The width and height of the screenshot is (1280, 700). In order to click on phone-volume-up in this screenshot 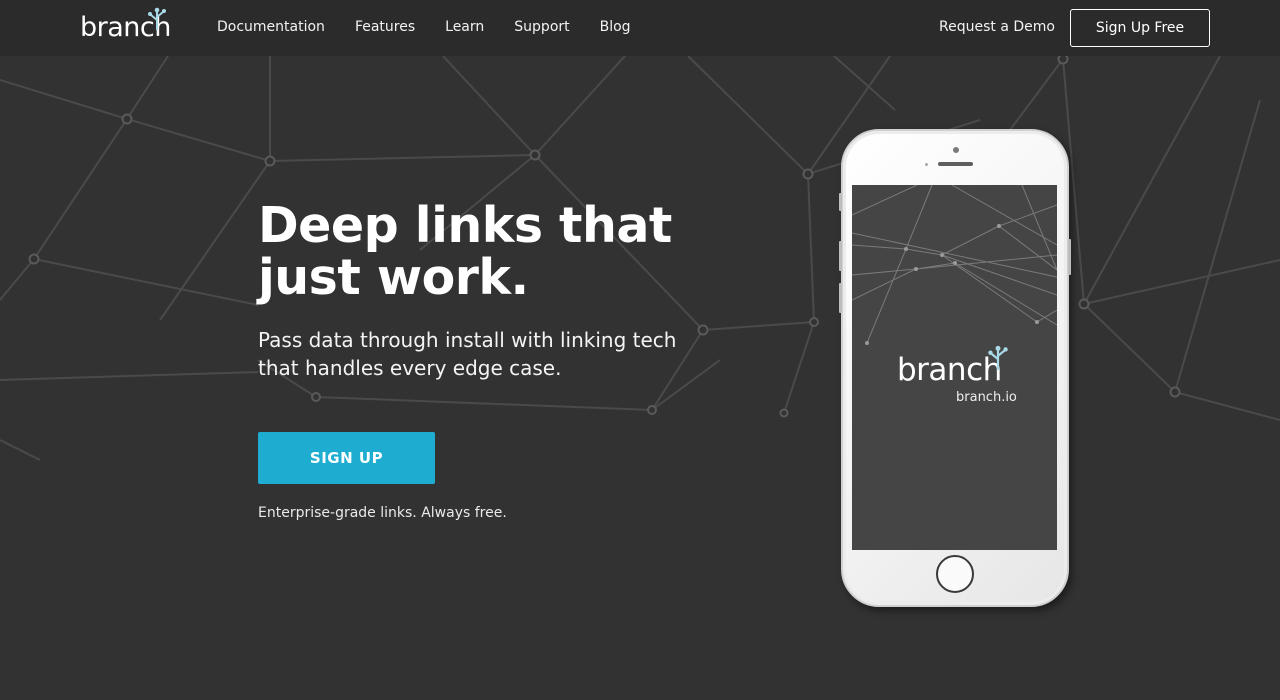, I will do `click(840, 256)`.